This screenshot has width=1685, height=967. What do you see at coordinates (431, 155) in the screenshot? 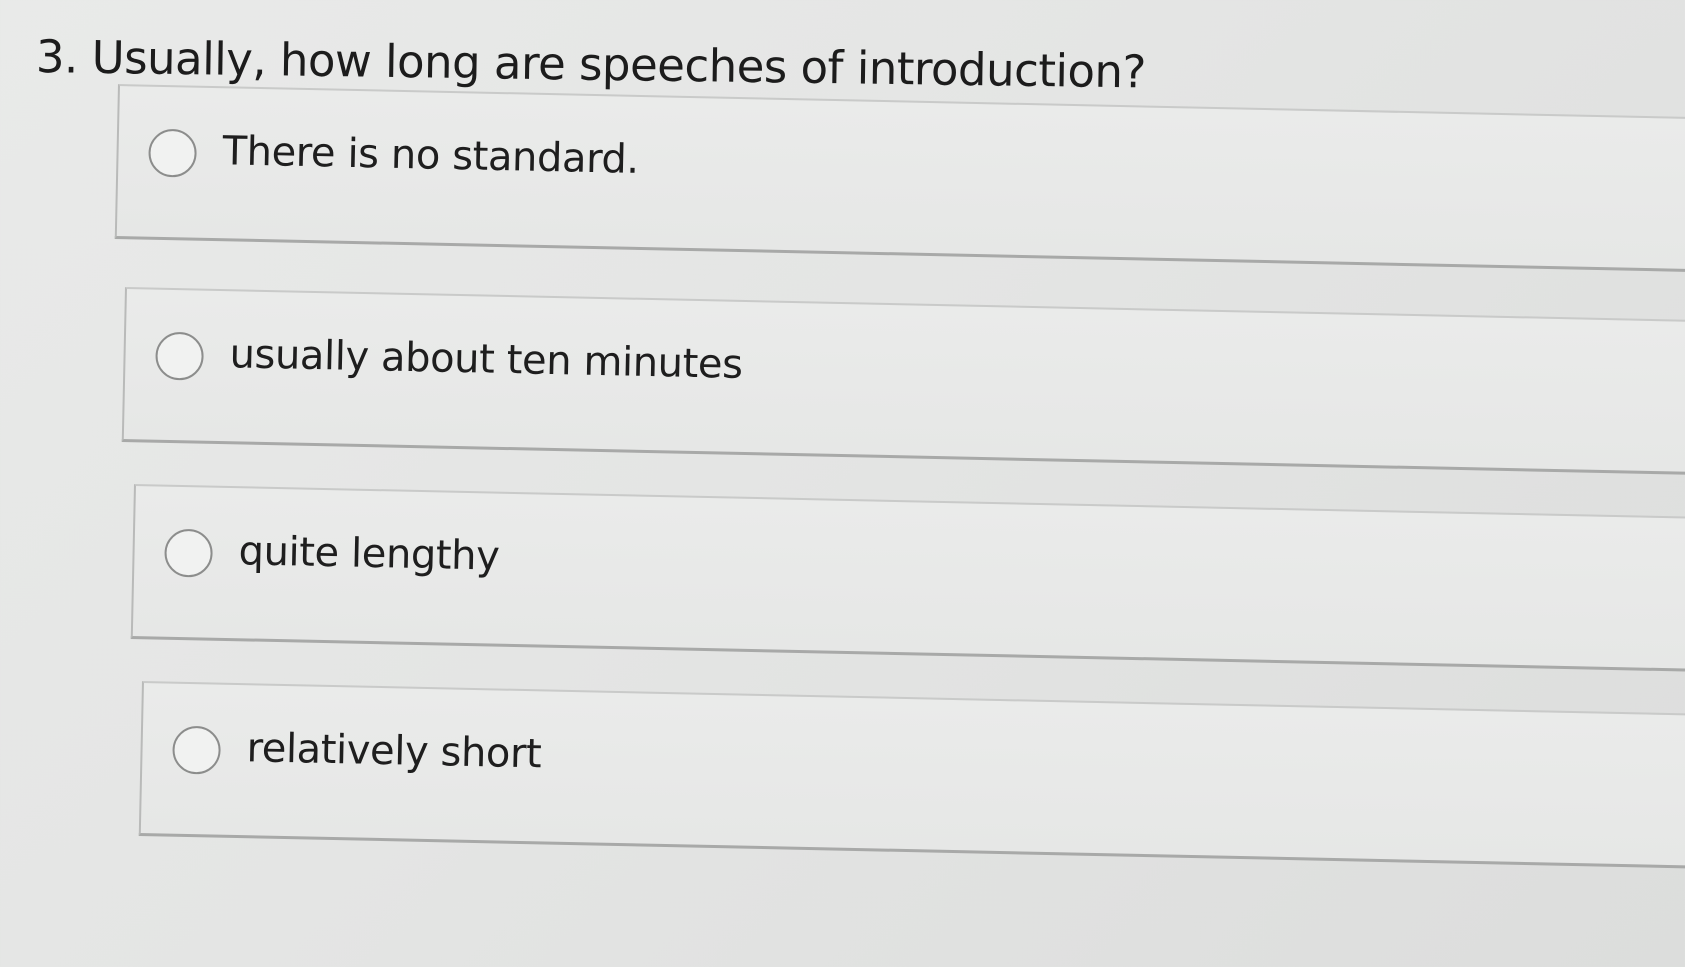
I see `answer-option-label: There is no standard.` at bounding box center [431, 155].